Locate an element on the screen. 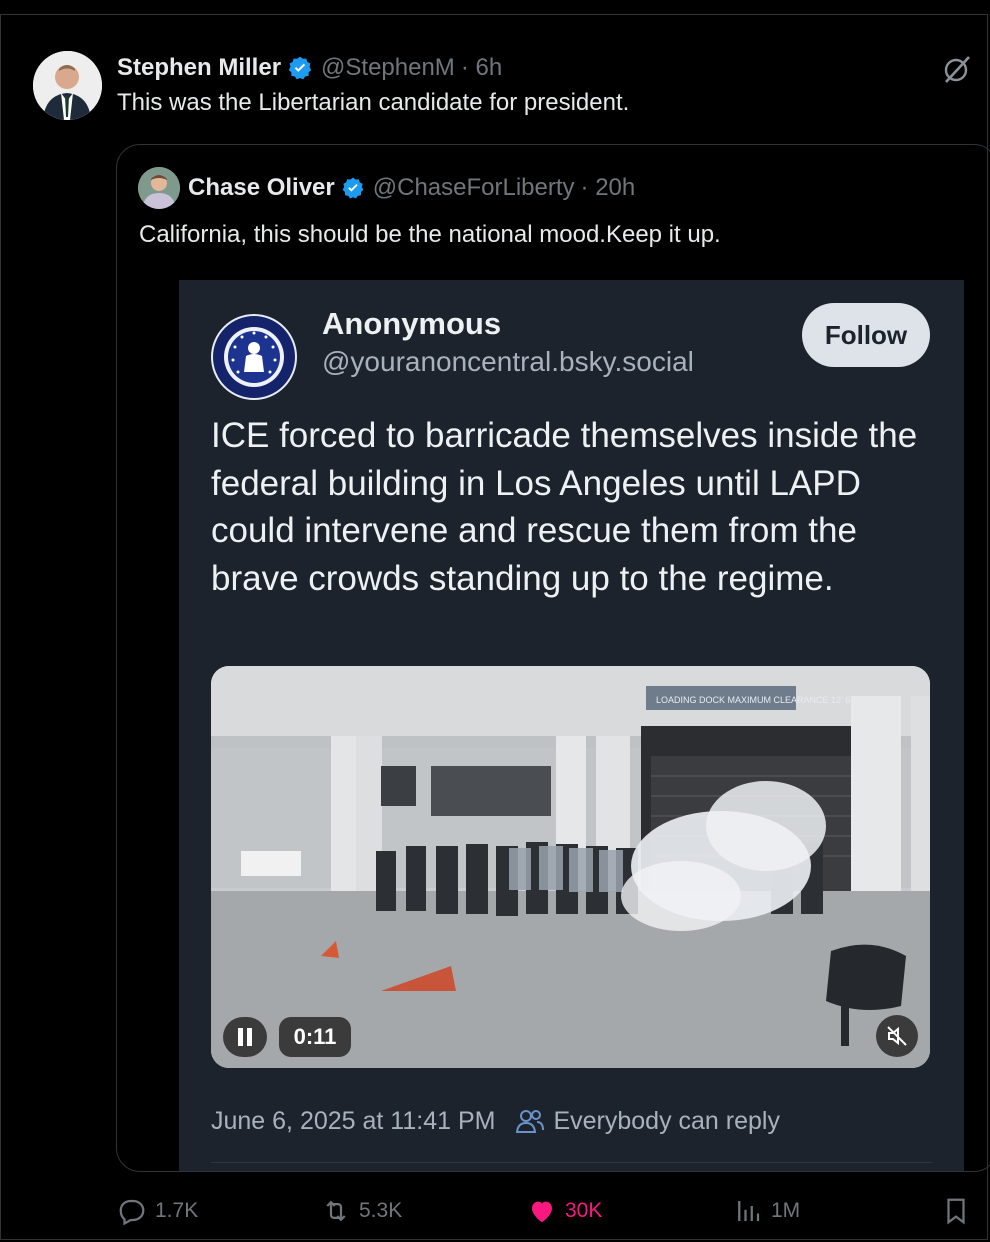  repost-button: 5.3K is located at coordinates (361, 1211).